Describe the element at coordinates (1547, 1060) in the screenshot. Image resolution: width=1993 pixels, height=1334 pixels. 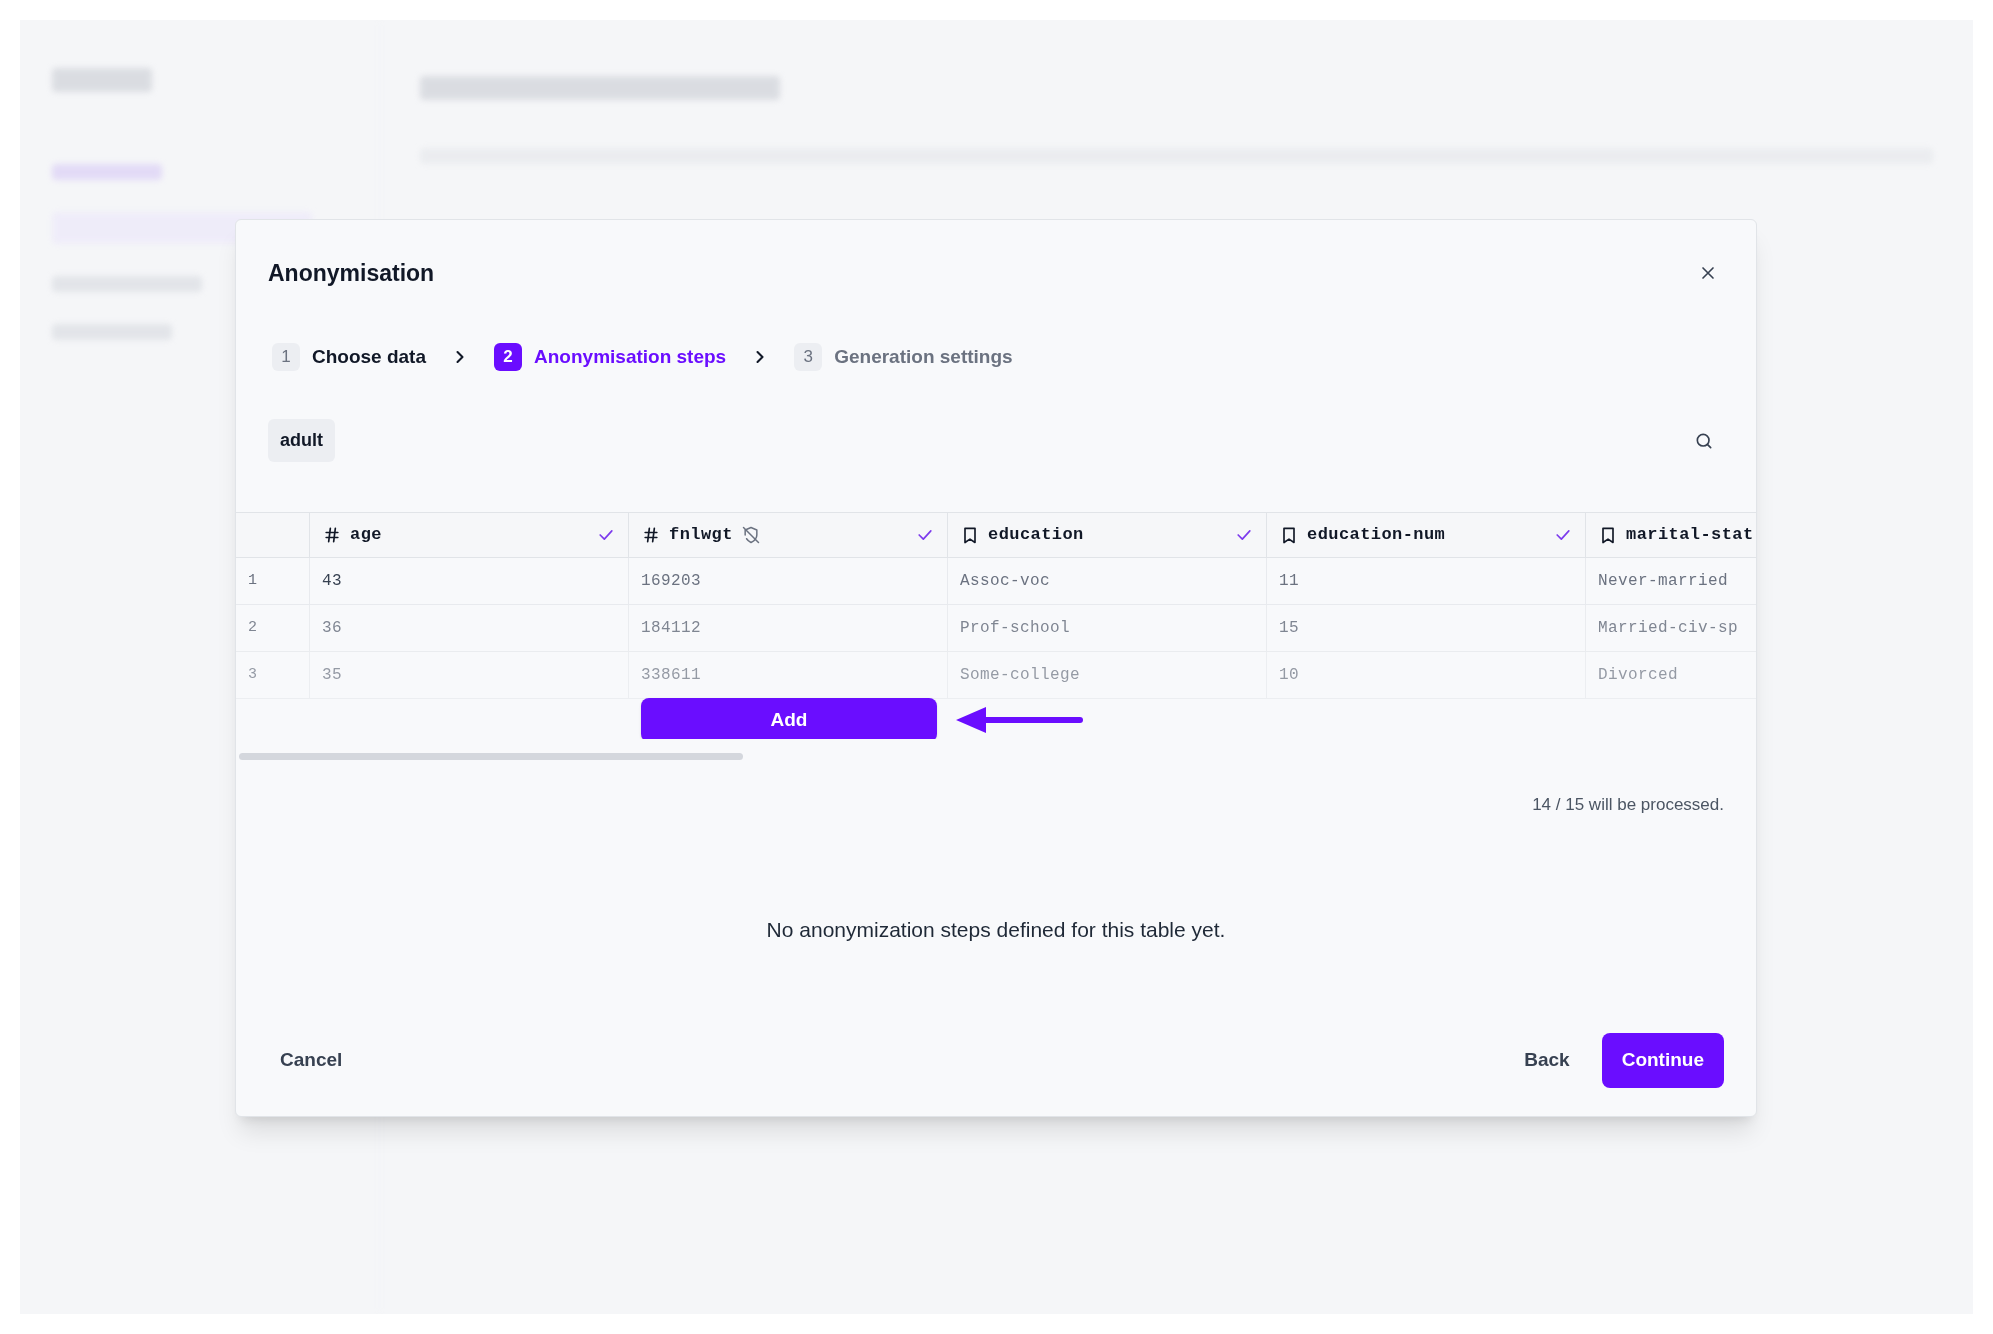
I see `back-button: Back` at that location.